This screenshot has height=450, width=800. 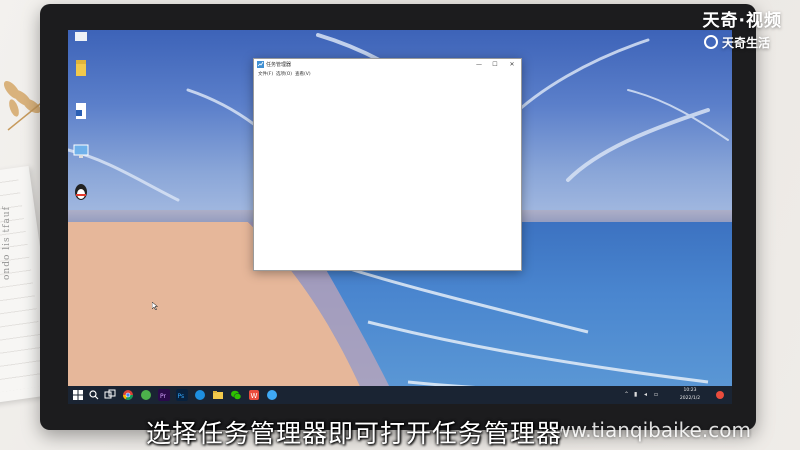 I want to click on minimize-button: —, so click(x=479, y=65).